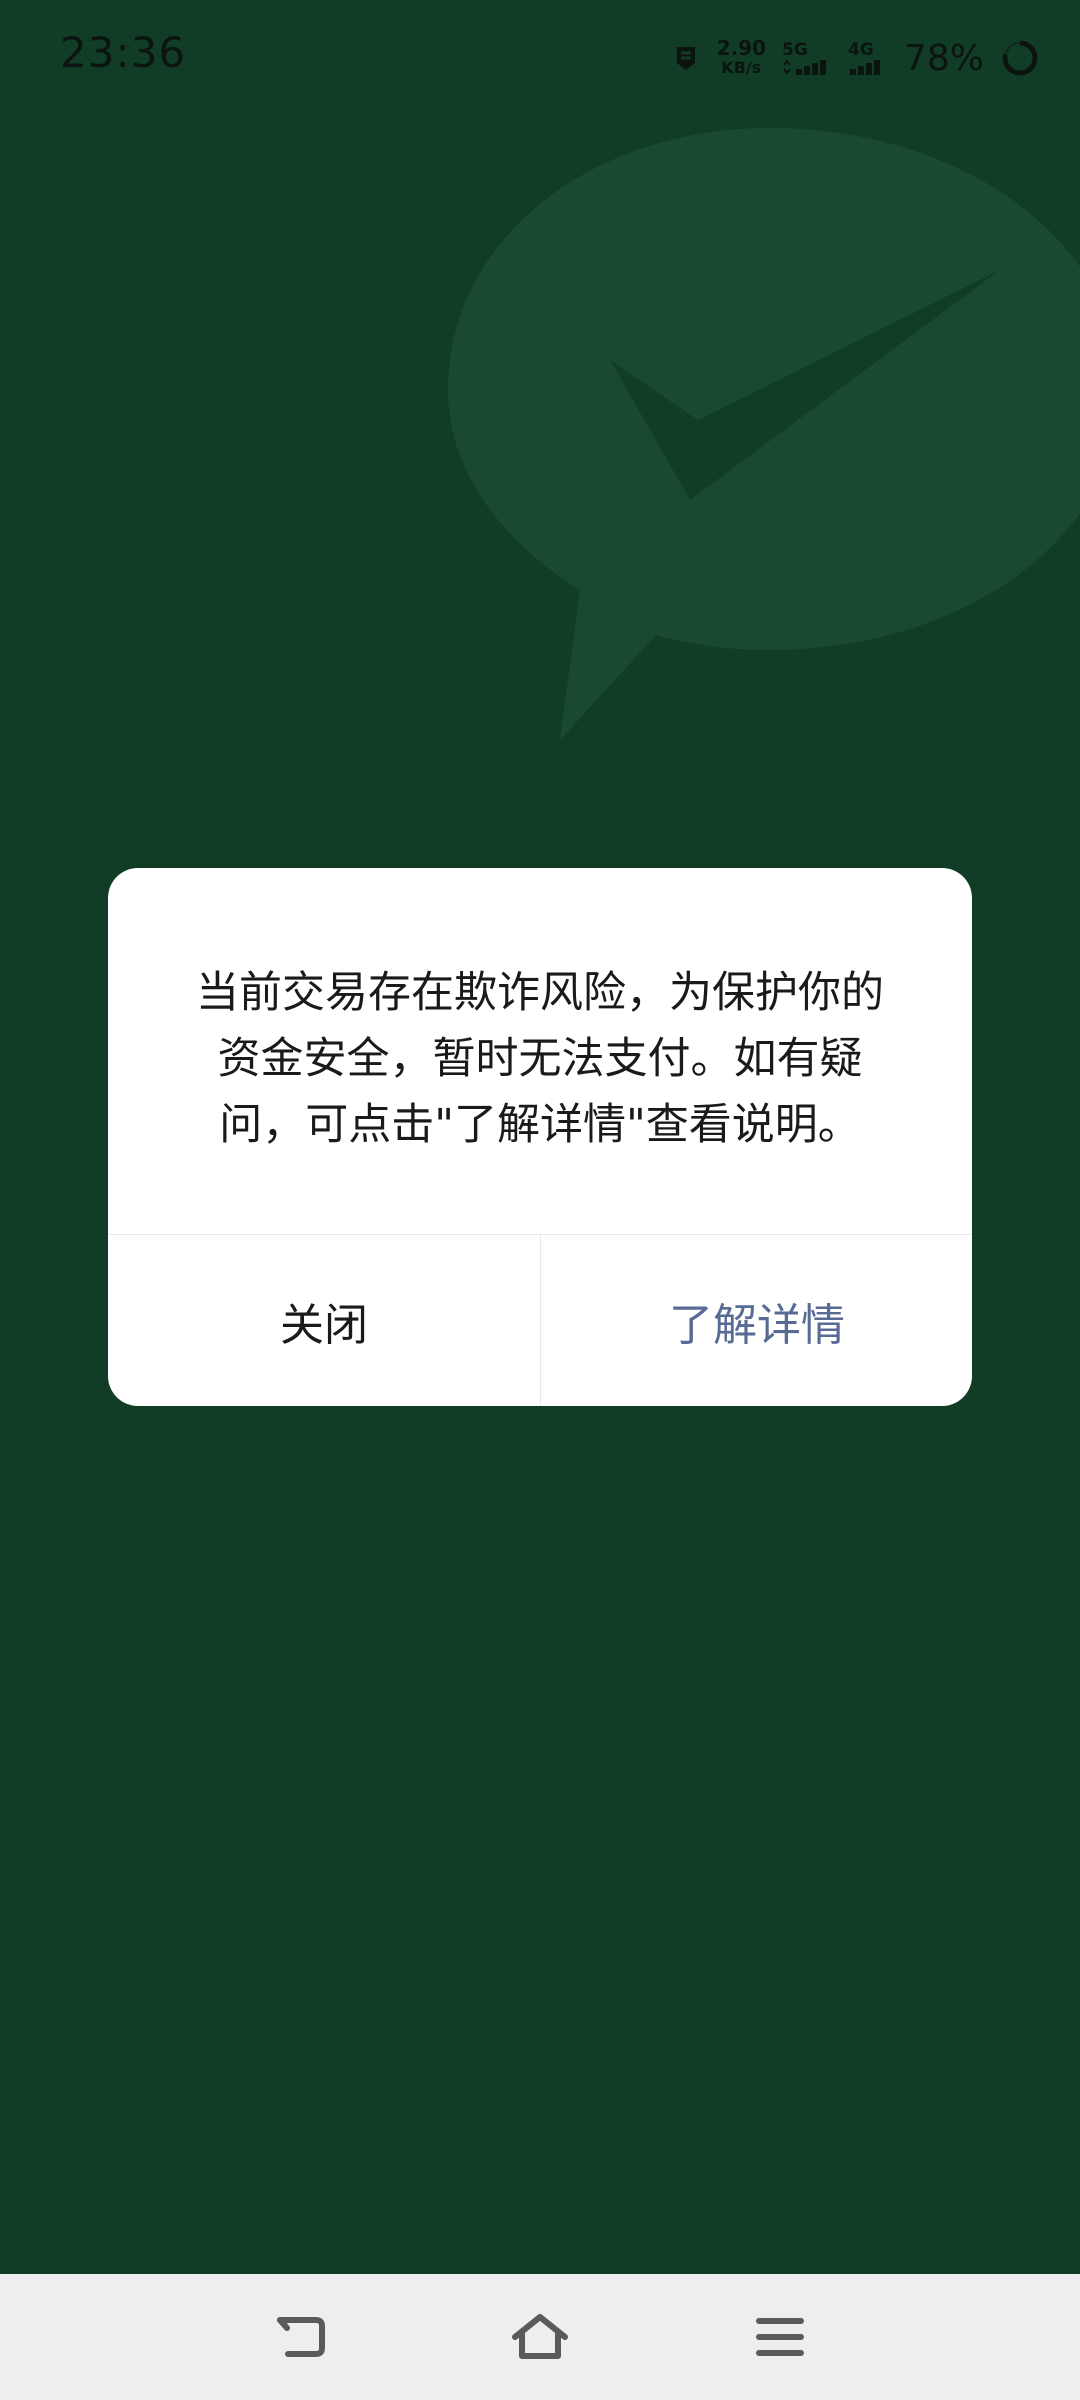 The image size is (1080, 2400). What do you see at coordinates (1020, 58) in the screenshot?
I see `battery-ring-icon` at bounding box center [1020, 58].